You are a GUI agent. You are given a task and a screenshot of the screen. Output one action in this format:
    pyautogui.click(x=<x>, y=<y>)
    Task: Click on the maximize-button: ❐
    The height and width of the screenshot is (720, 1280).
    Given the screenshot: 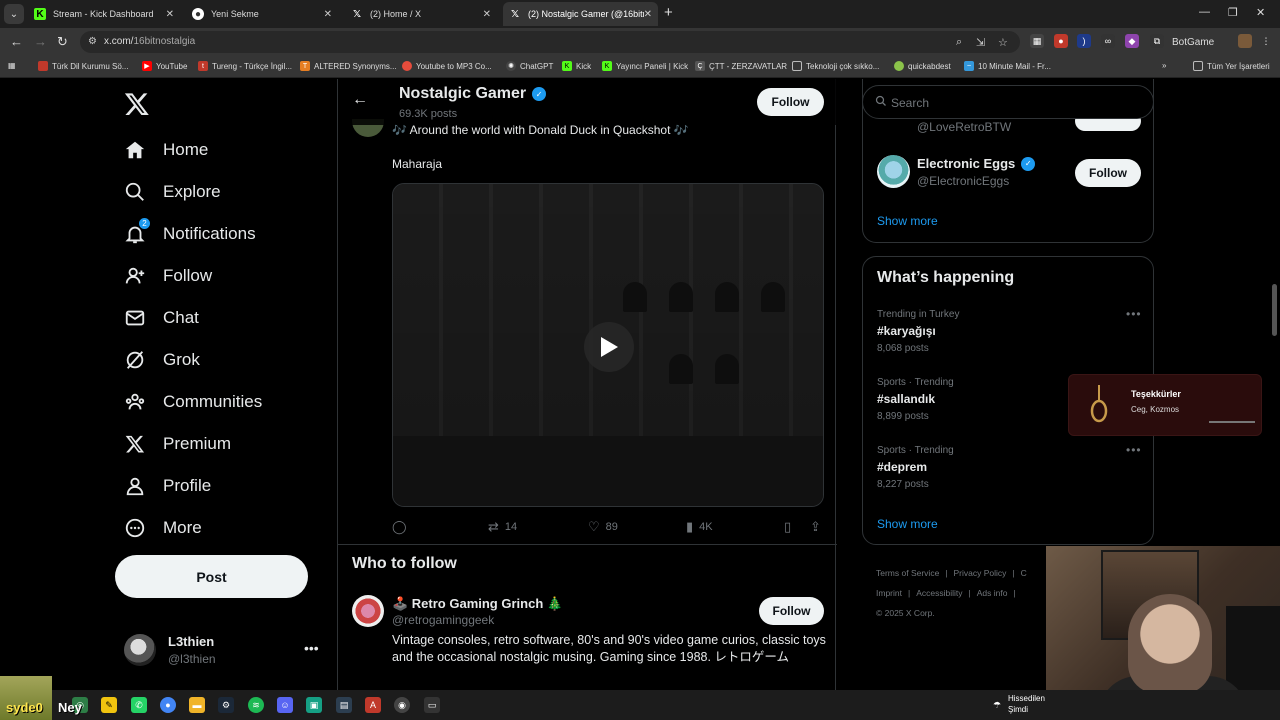 What is the action you would take?
    pyautogui.click(x=1233, y=12)
    